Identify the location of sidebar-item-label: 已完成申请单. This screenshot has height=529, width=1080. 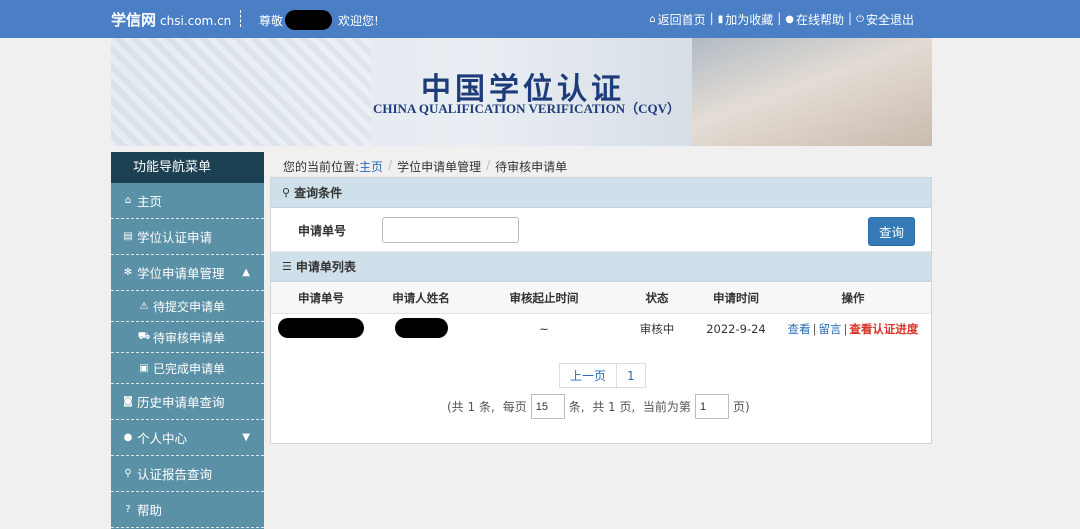
(189, 368).